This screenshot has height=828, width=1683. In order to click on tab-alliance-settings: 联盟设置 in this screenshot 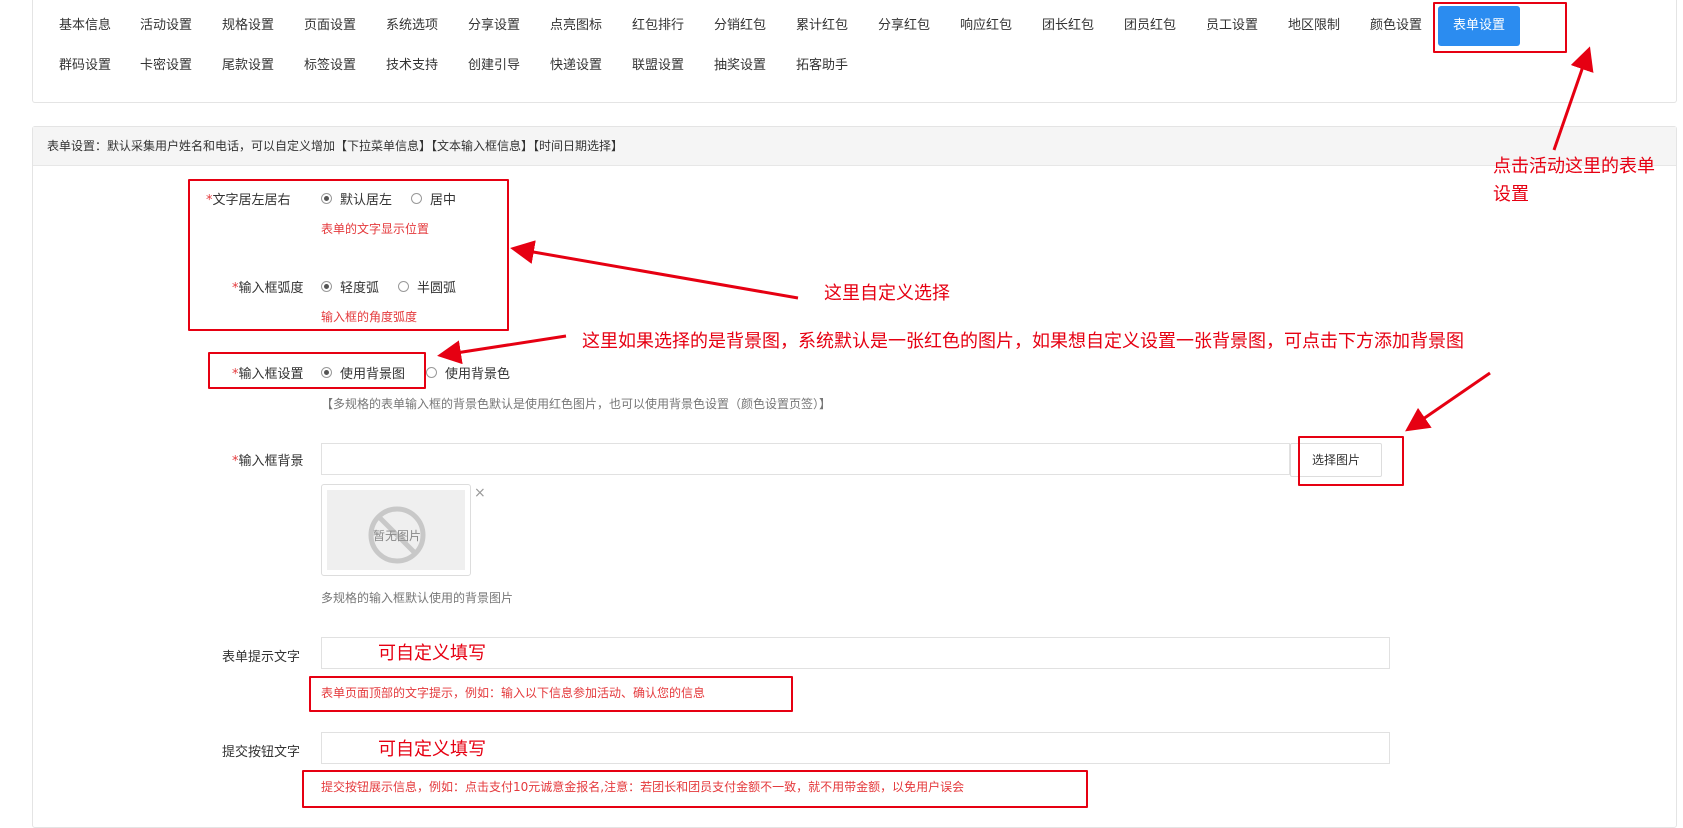, I will do `click(658, 66)`.